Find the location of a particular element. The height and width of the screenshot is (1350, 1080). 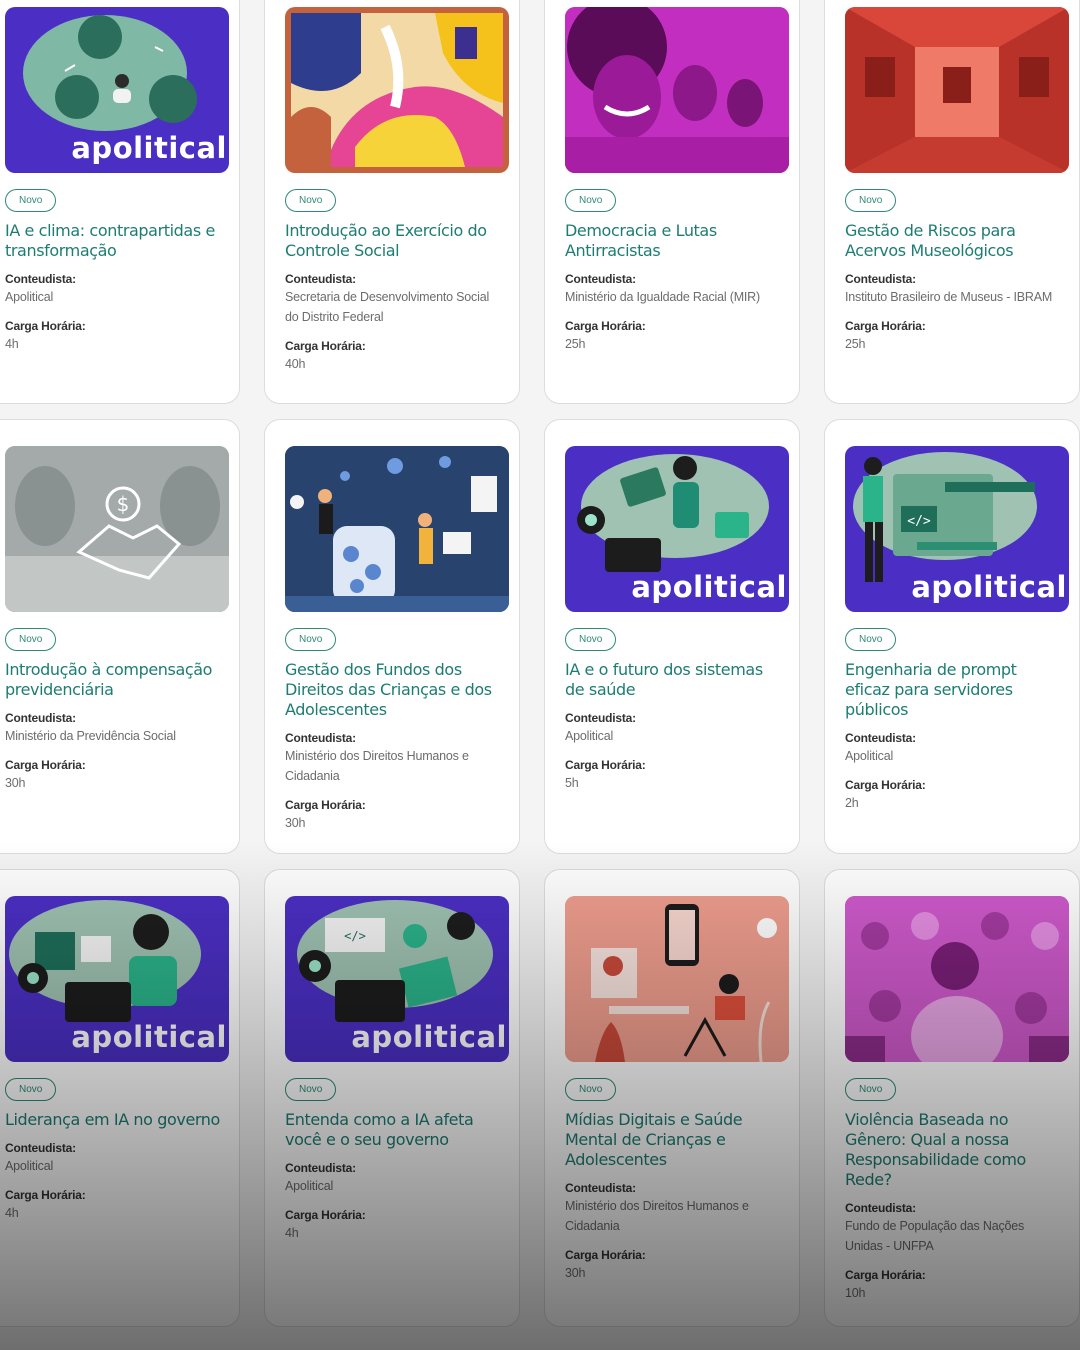

hours-value: 25h is located at coordinates (575, 344).